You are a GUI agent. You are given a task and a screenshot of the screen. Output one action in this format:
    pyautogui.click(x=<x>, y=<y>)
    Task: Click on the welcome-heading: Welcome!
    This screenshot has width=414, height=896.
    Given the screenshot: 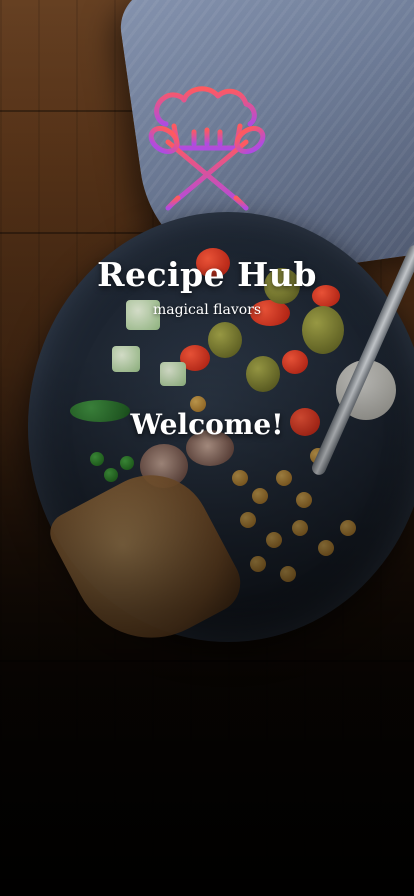 What is the action you would take?
    pyautogui.click(x=207, y=424)
    